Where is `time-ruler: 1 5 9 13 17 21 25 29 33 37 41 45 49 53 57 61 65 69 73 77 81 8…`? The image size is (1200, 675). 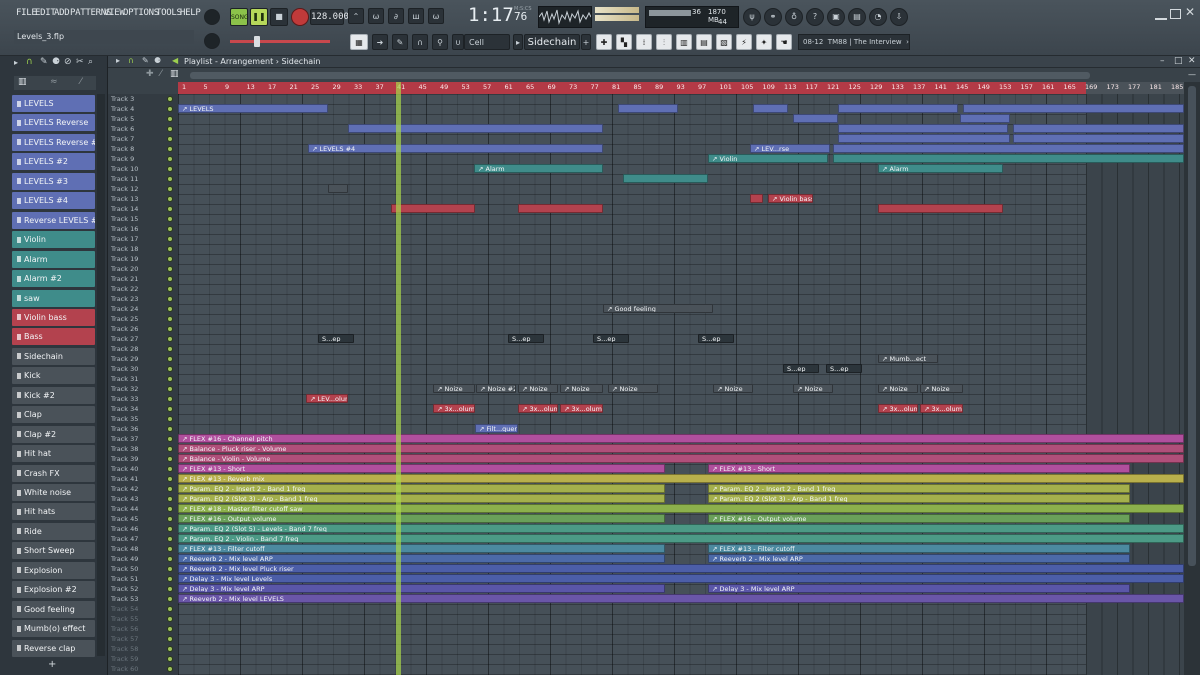 time-ruler: 1 5 9 13 17 21 25 29 33 37 41 45 49 53 57 61 65 69 73 77 81 8… is located at coordinates (681, 88).